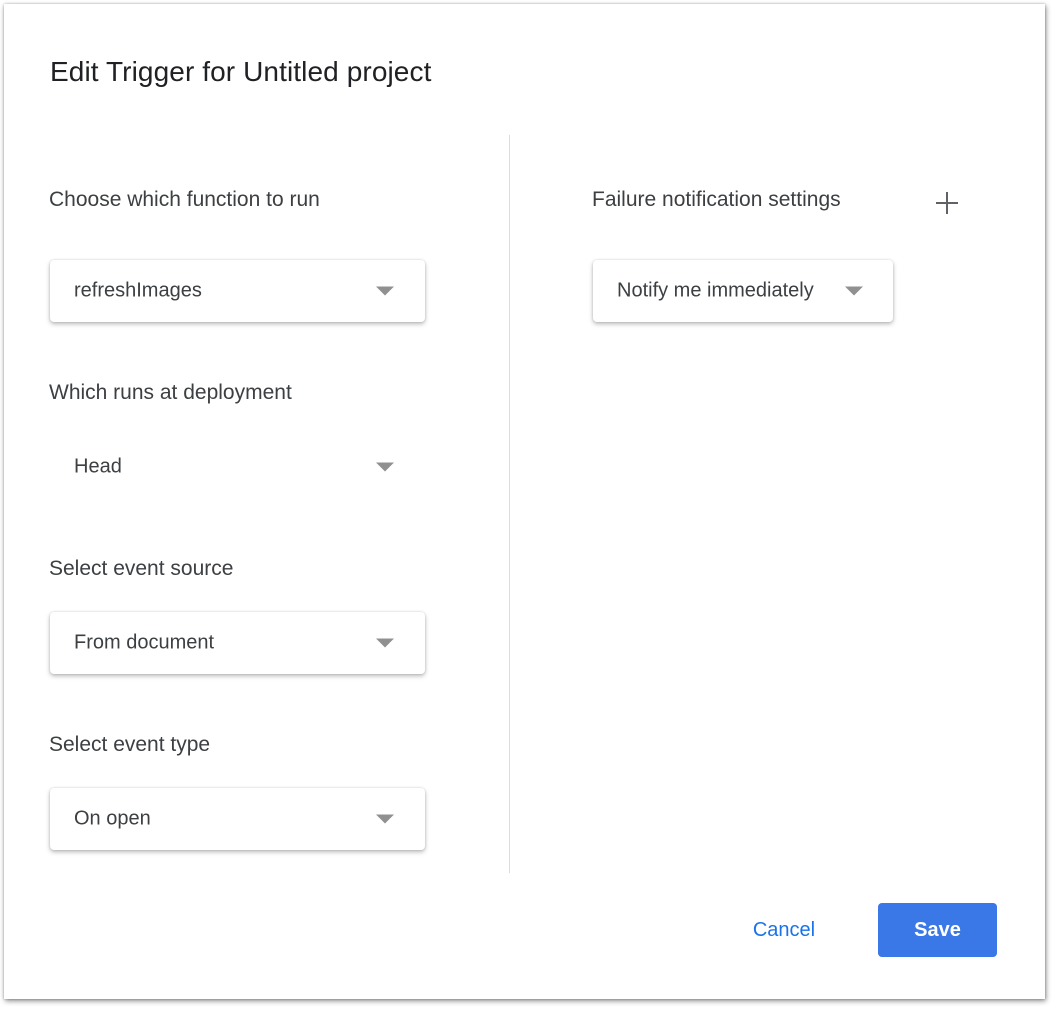 The image size is (1053, 1009). What do you see at coordinates (237, 467) in the screenshot?
I see `deployment-select: Head` at bounding box center [237, 467].